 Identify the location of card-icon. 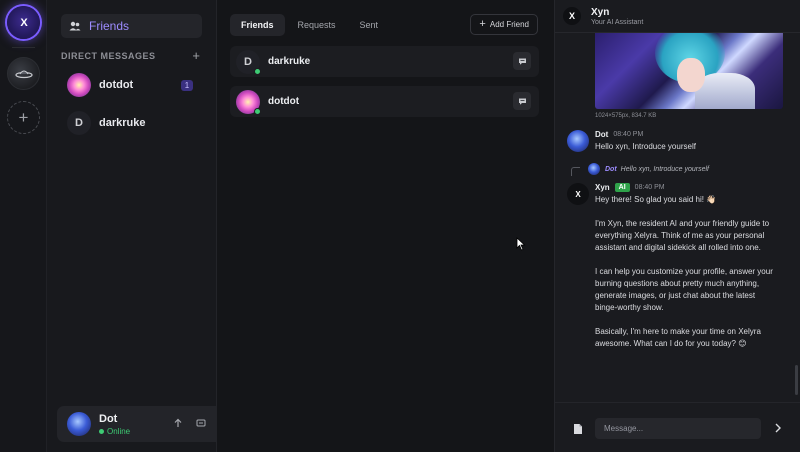
(201, 423).